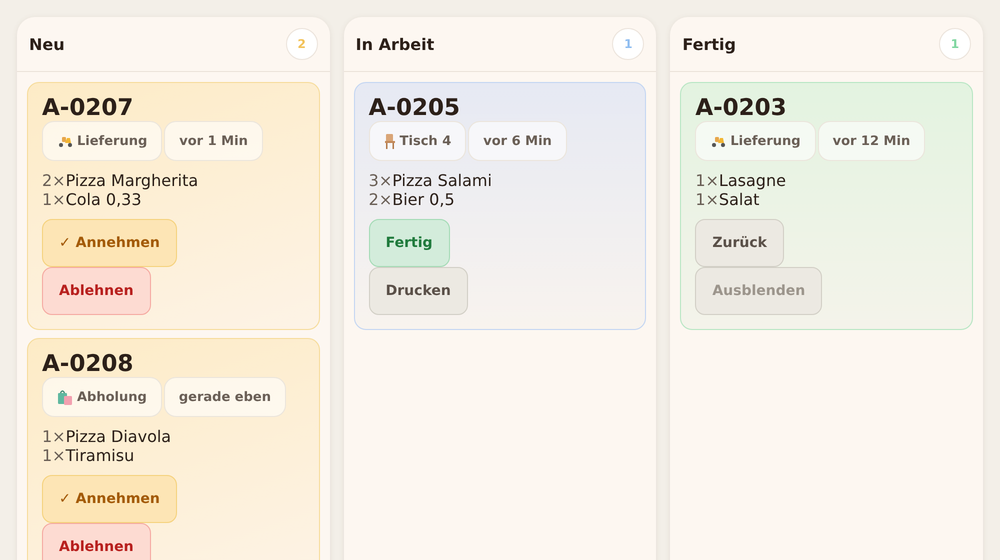  Describe the element at coordinates (872, 141) in the screenshot. I see `time-chip: vor 12 Min` at that location.